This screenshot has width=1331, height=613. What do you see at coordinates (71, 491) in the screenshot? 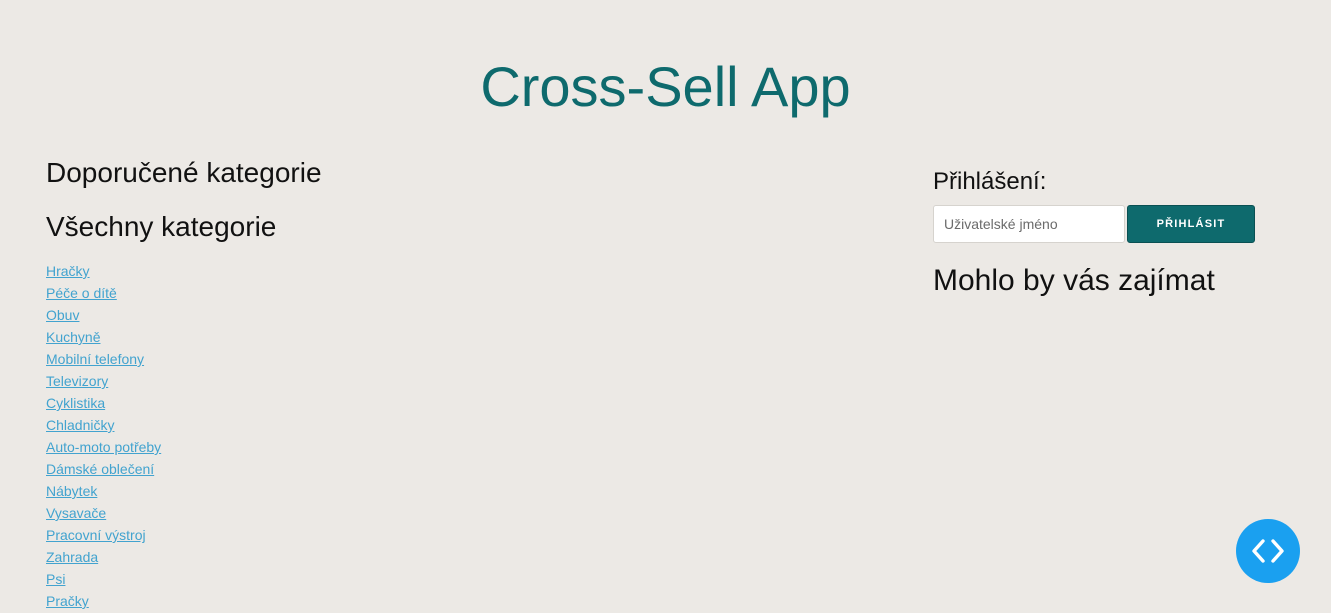
I see `category-link-nabytek: Nábytek` at bounding box center [71, 491].